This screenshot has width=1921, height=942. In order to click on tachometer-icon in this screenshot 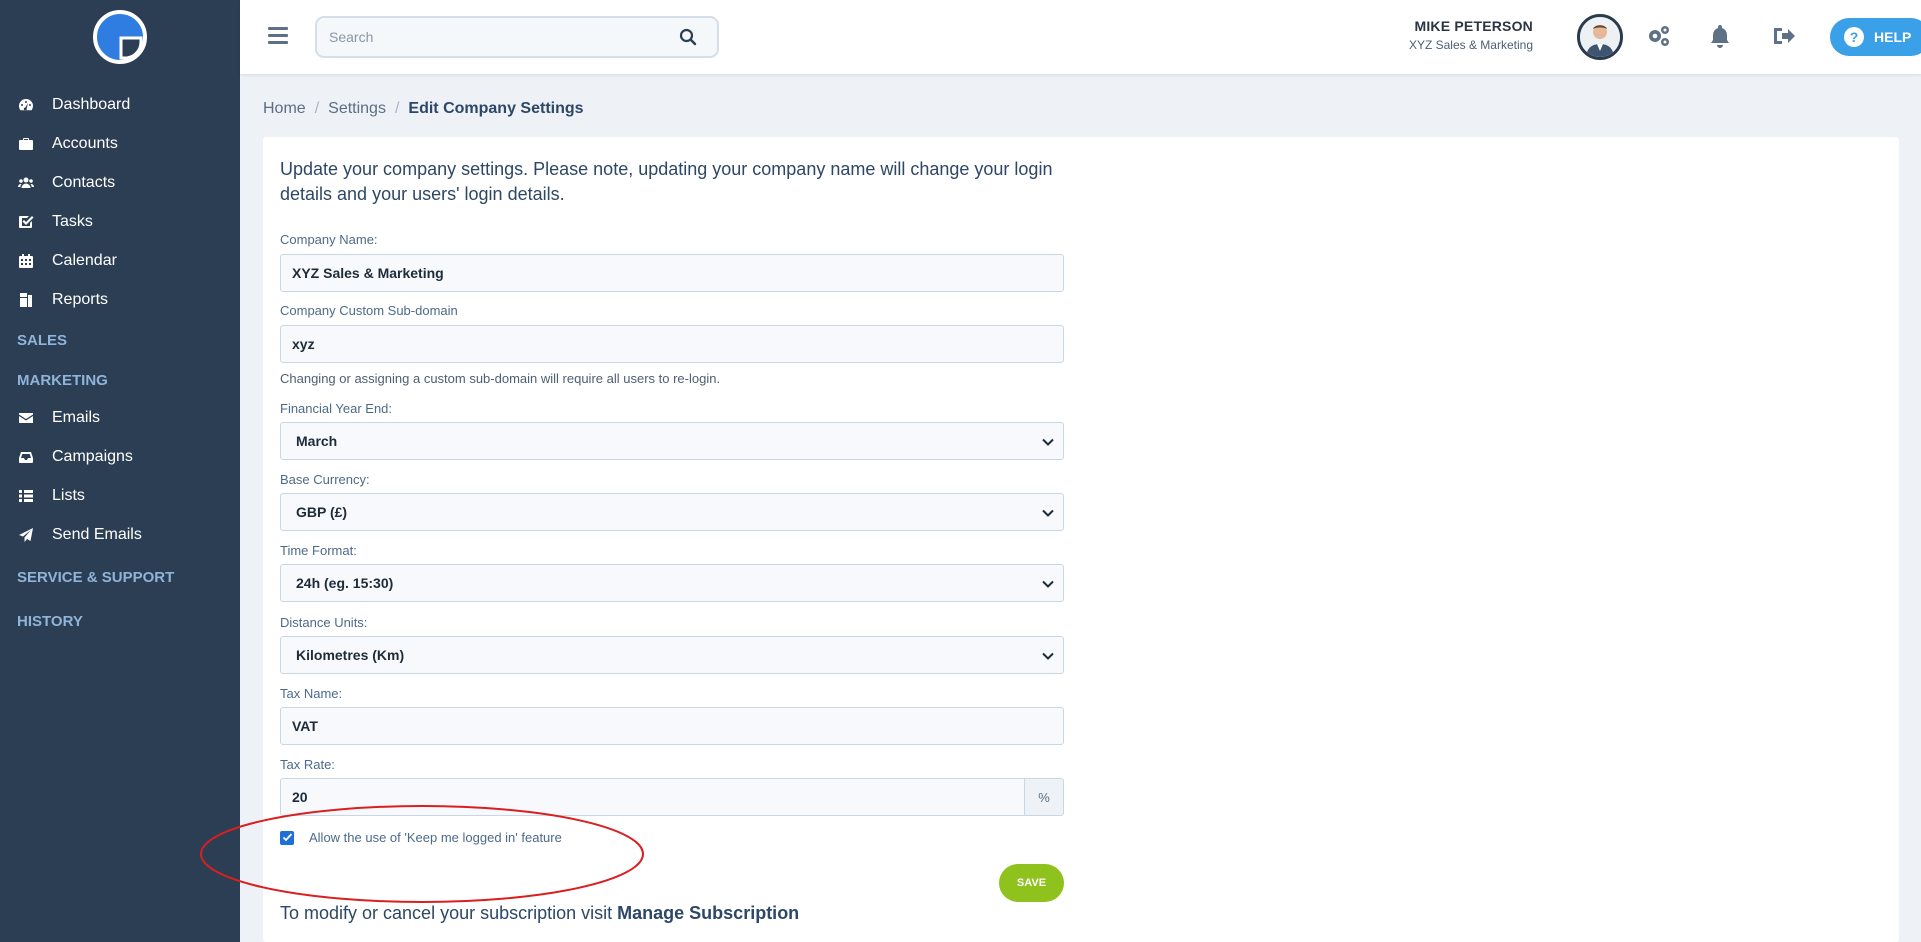, I will do `click(26, 105)`.